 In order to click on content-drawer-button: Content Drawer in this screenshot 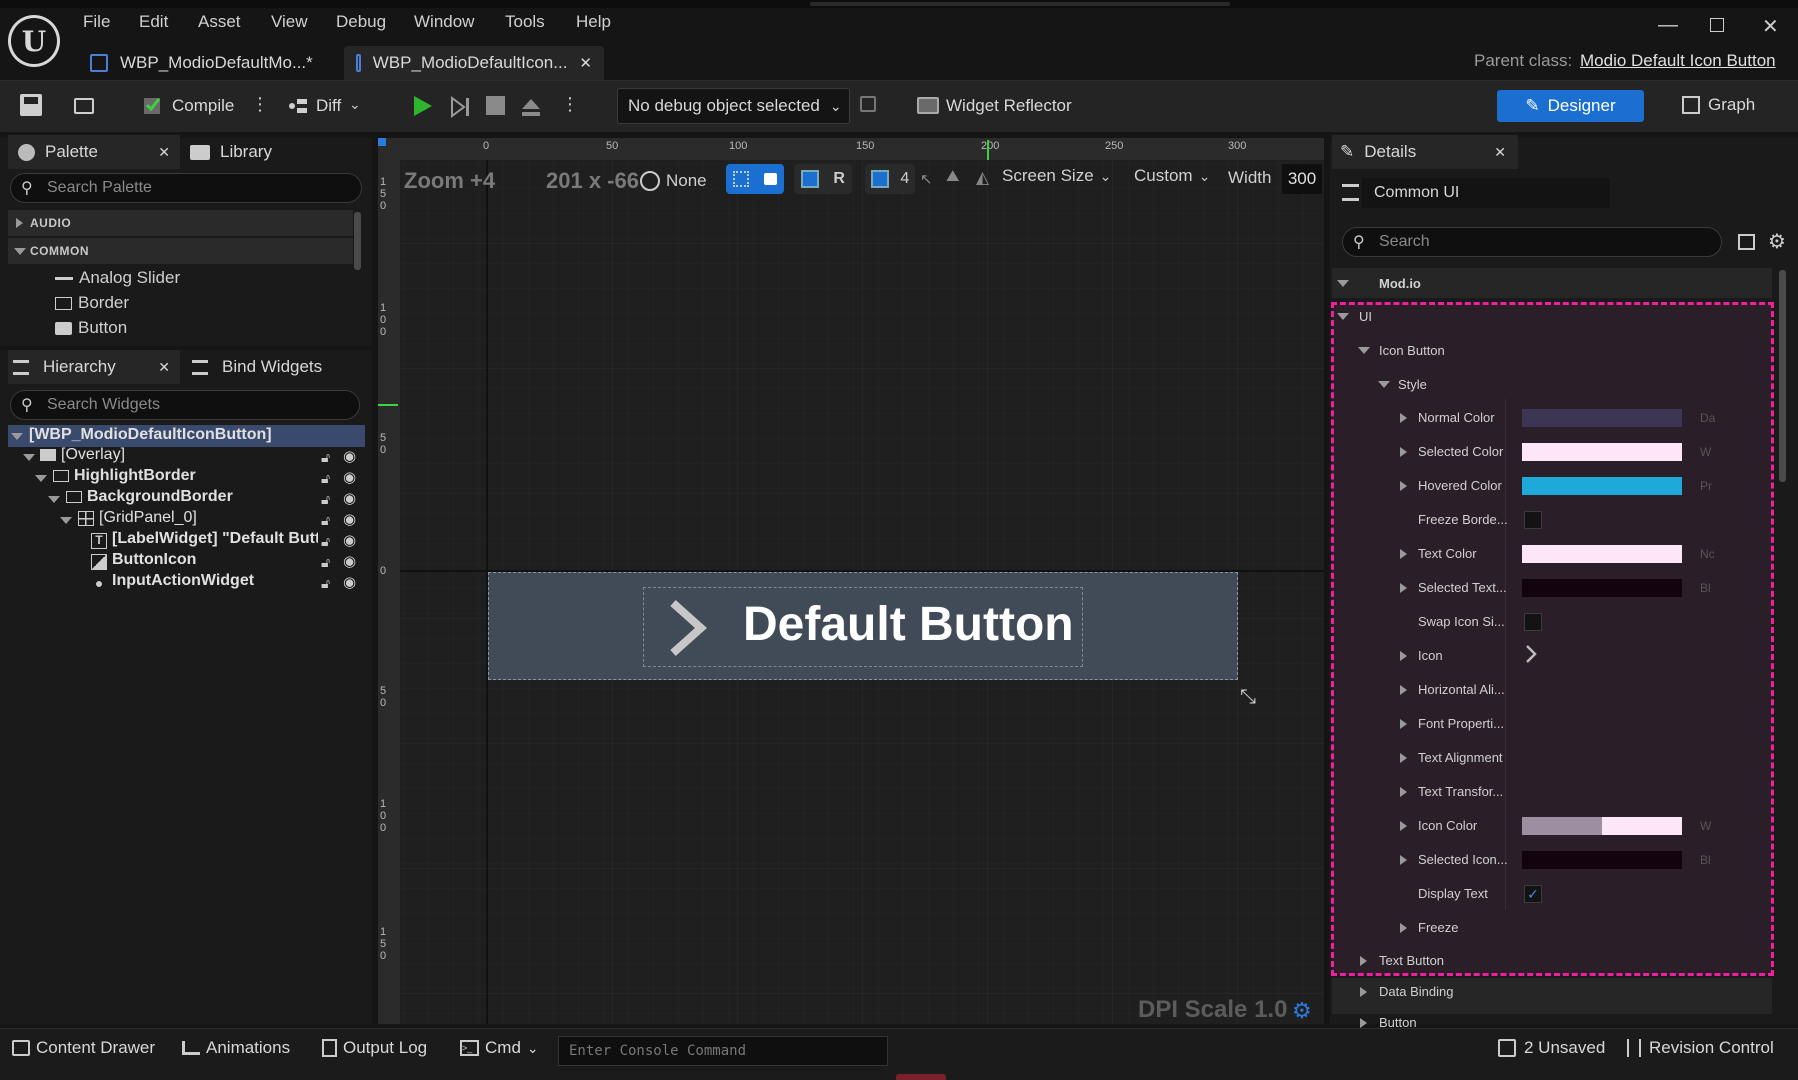, I will do `click(83, 1048)`.